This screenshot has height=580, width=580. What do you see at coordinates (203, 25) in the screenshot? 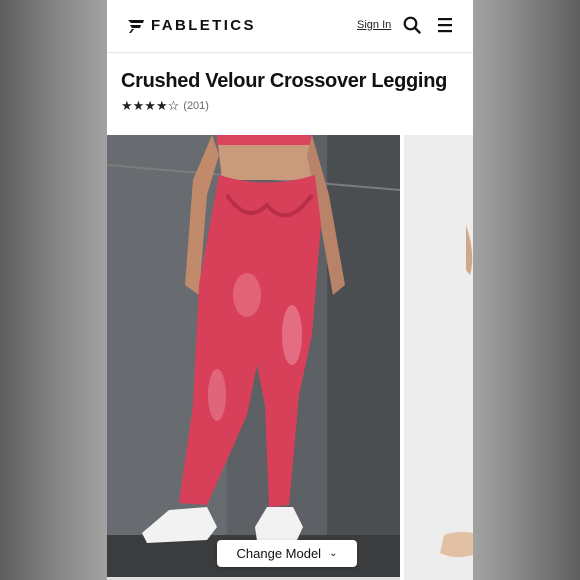
I see `brand-name: FABLETICS` at bounding box center [203, 25].